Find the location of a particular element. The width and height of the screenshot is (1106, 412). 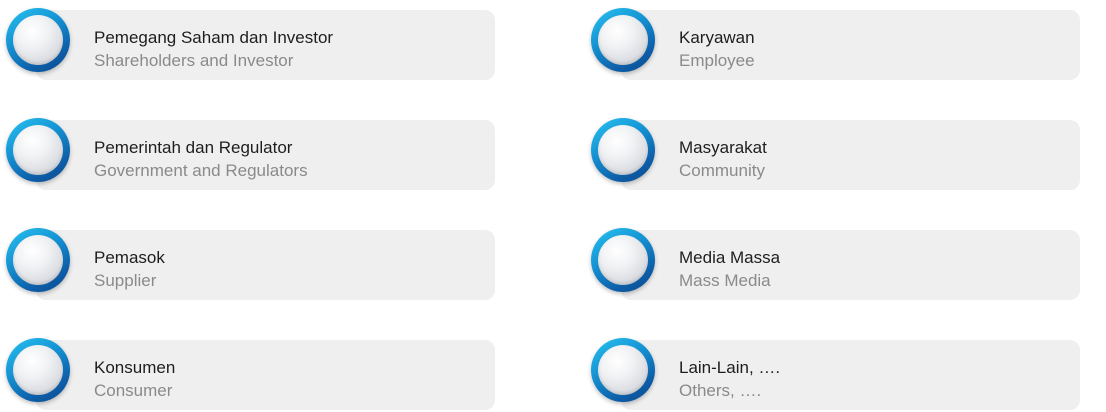

stakeholder-subtitle: Mass Media is located at coordinates (725, 280).